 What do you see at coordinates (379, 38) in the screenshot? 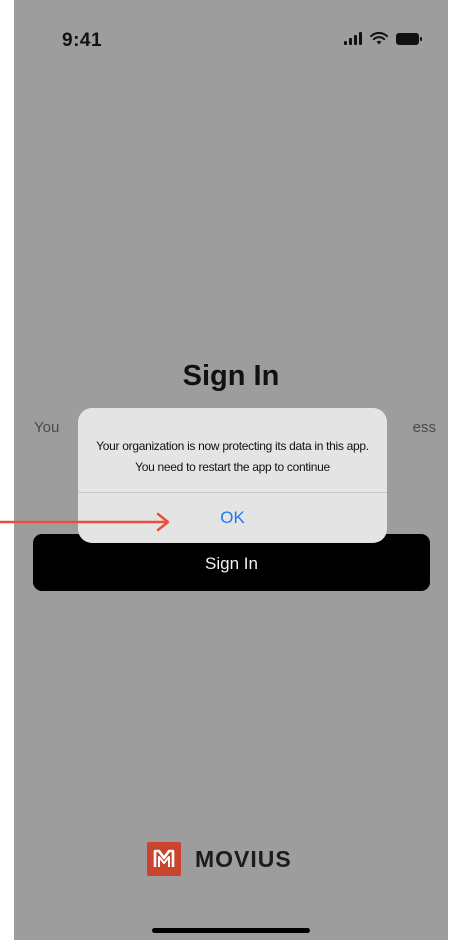
I see `wifi-icon` at bounding box center [379, 38].